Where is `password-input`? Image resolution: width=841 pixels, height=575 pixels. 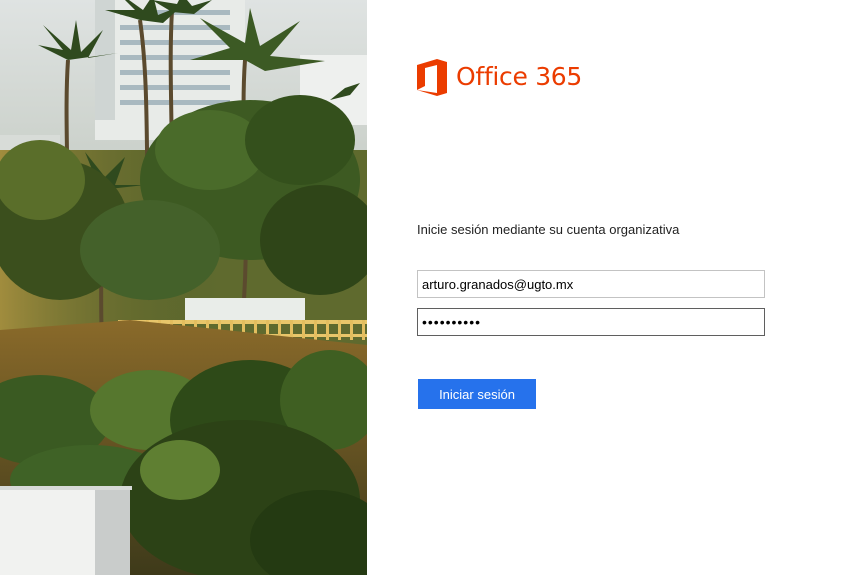 password-input is located at coordinates (591, 322).